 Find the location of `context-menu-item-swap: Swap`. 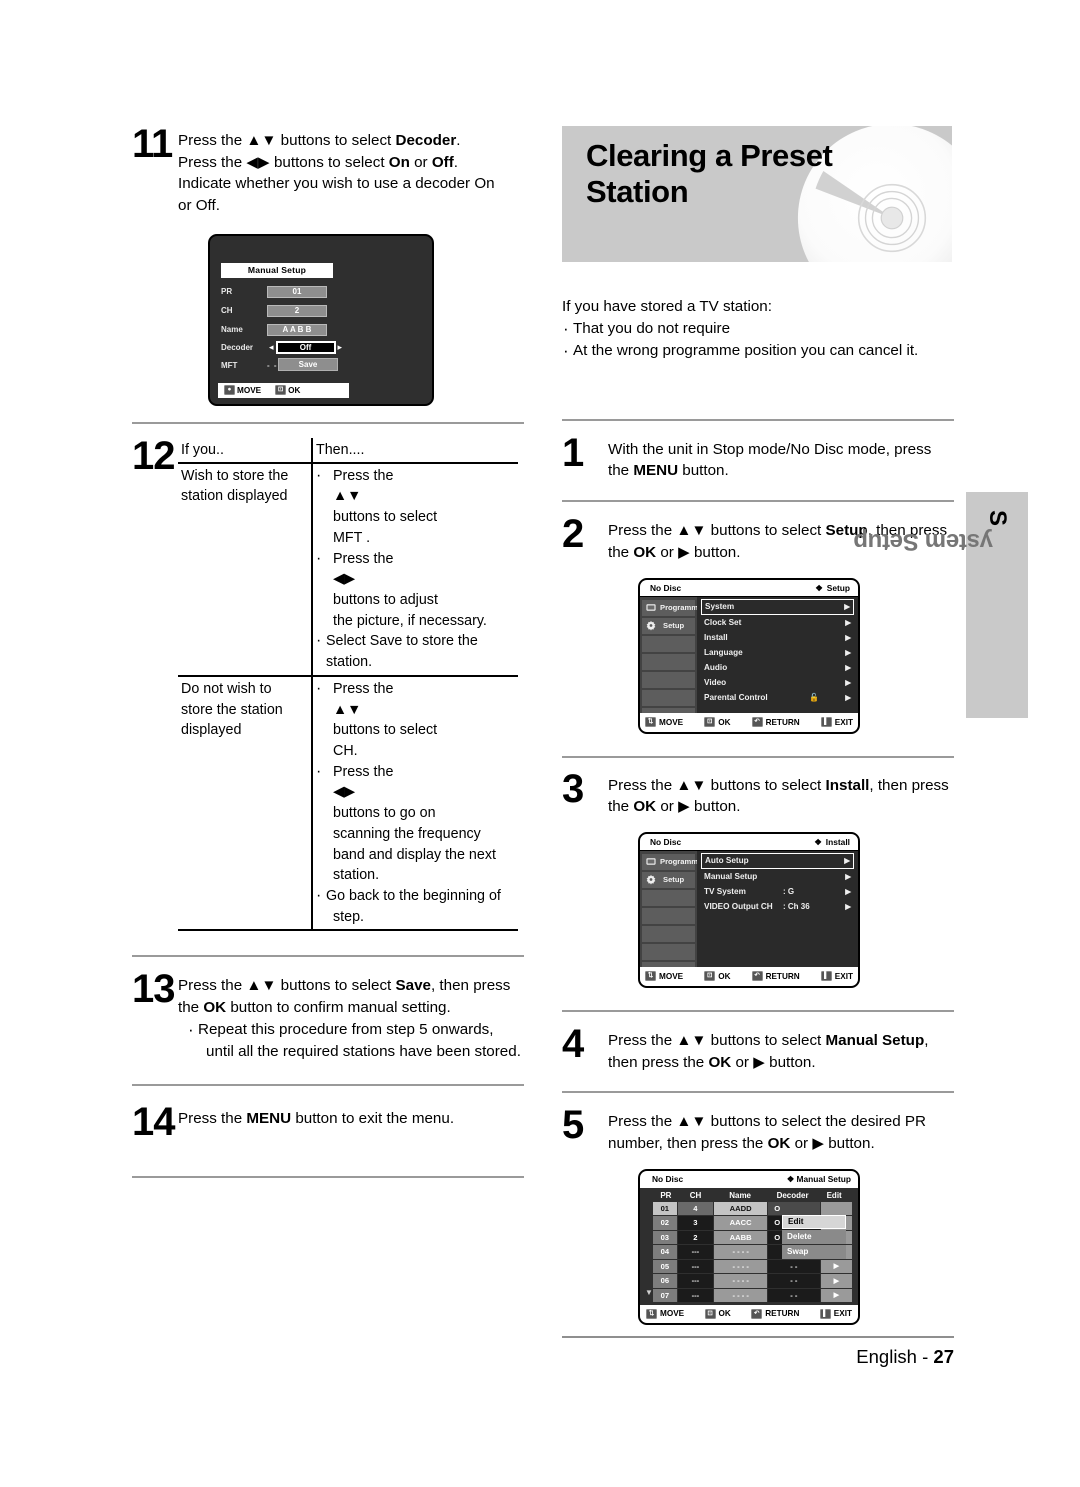

context-menu-item-swap: Swap is located at coordinates (814, 1251).